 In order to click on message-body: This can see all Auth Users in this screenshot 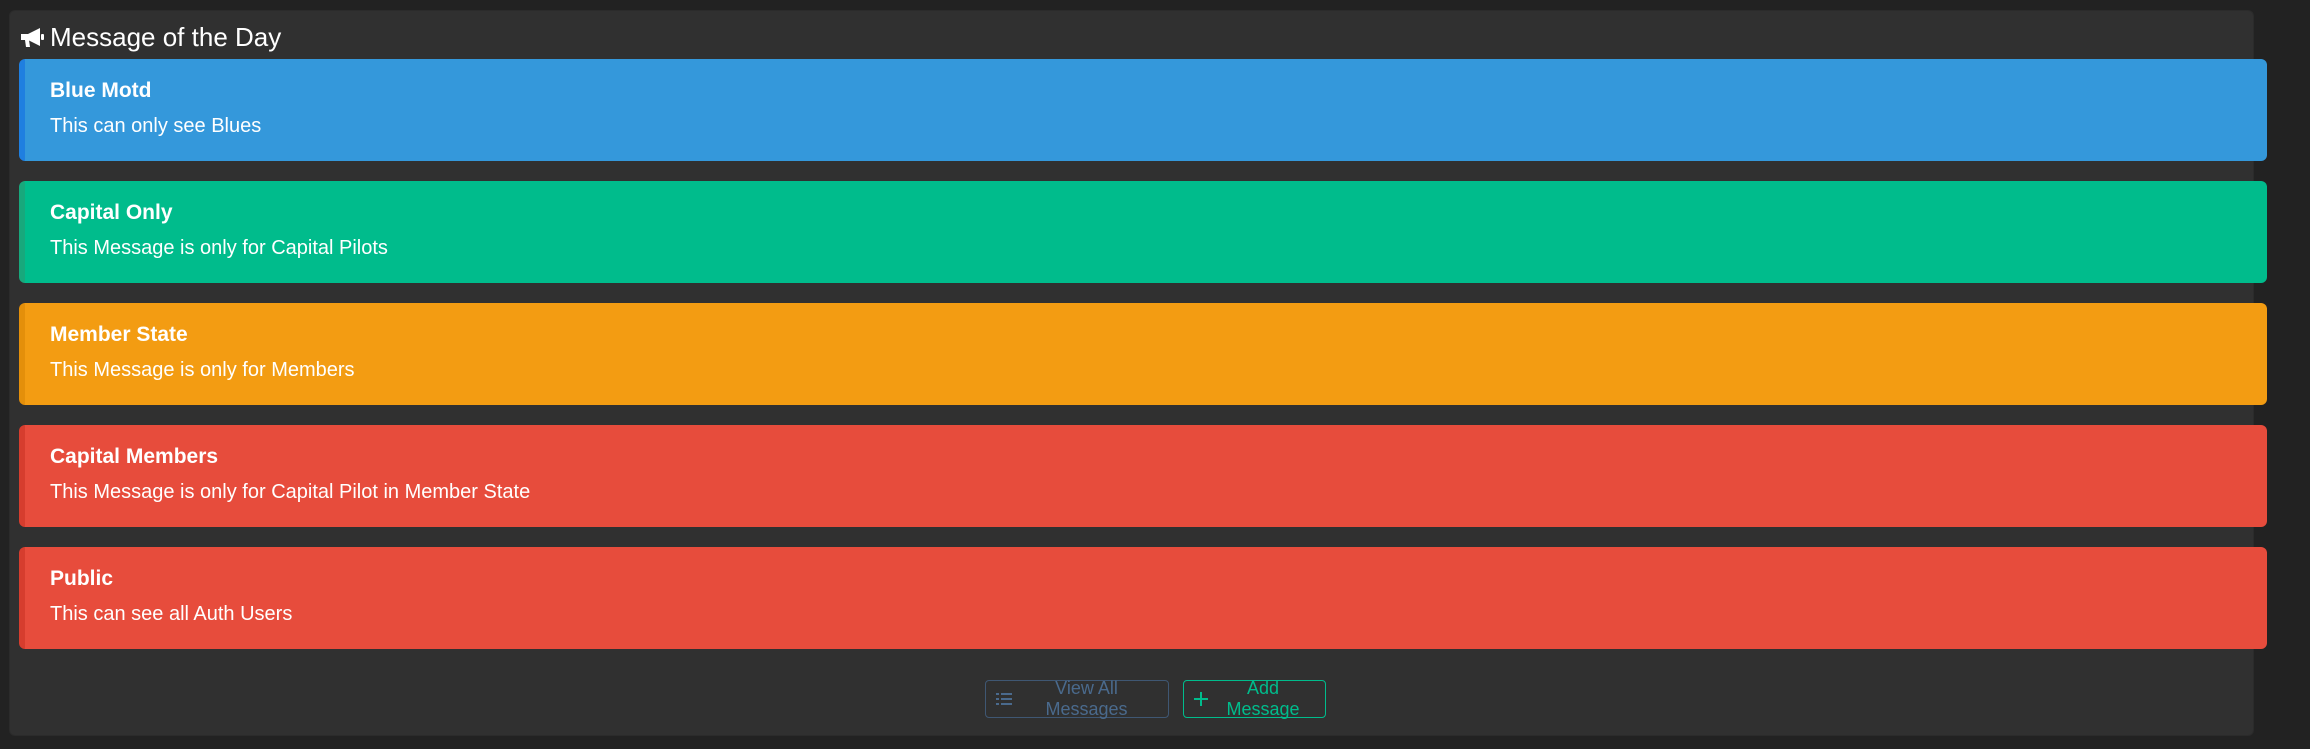, I will do `click(171, 614)`.